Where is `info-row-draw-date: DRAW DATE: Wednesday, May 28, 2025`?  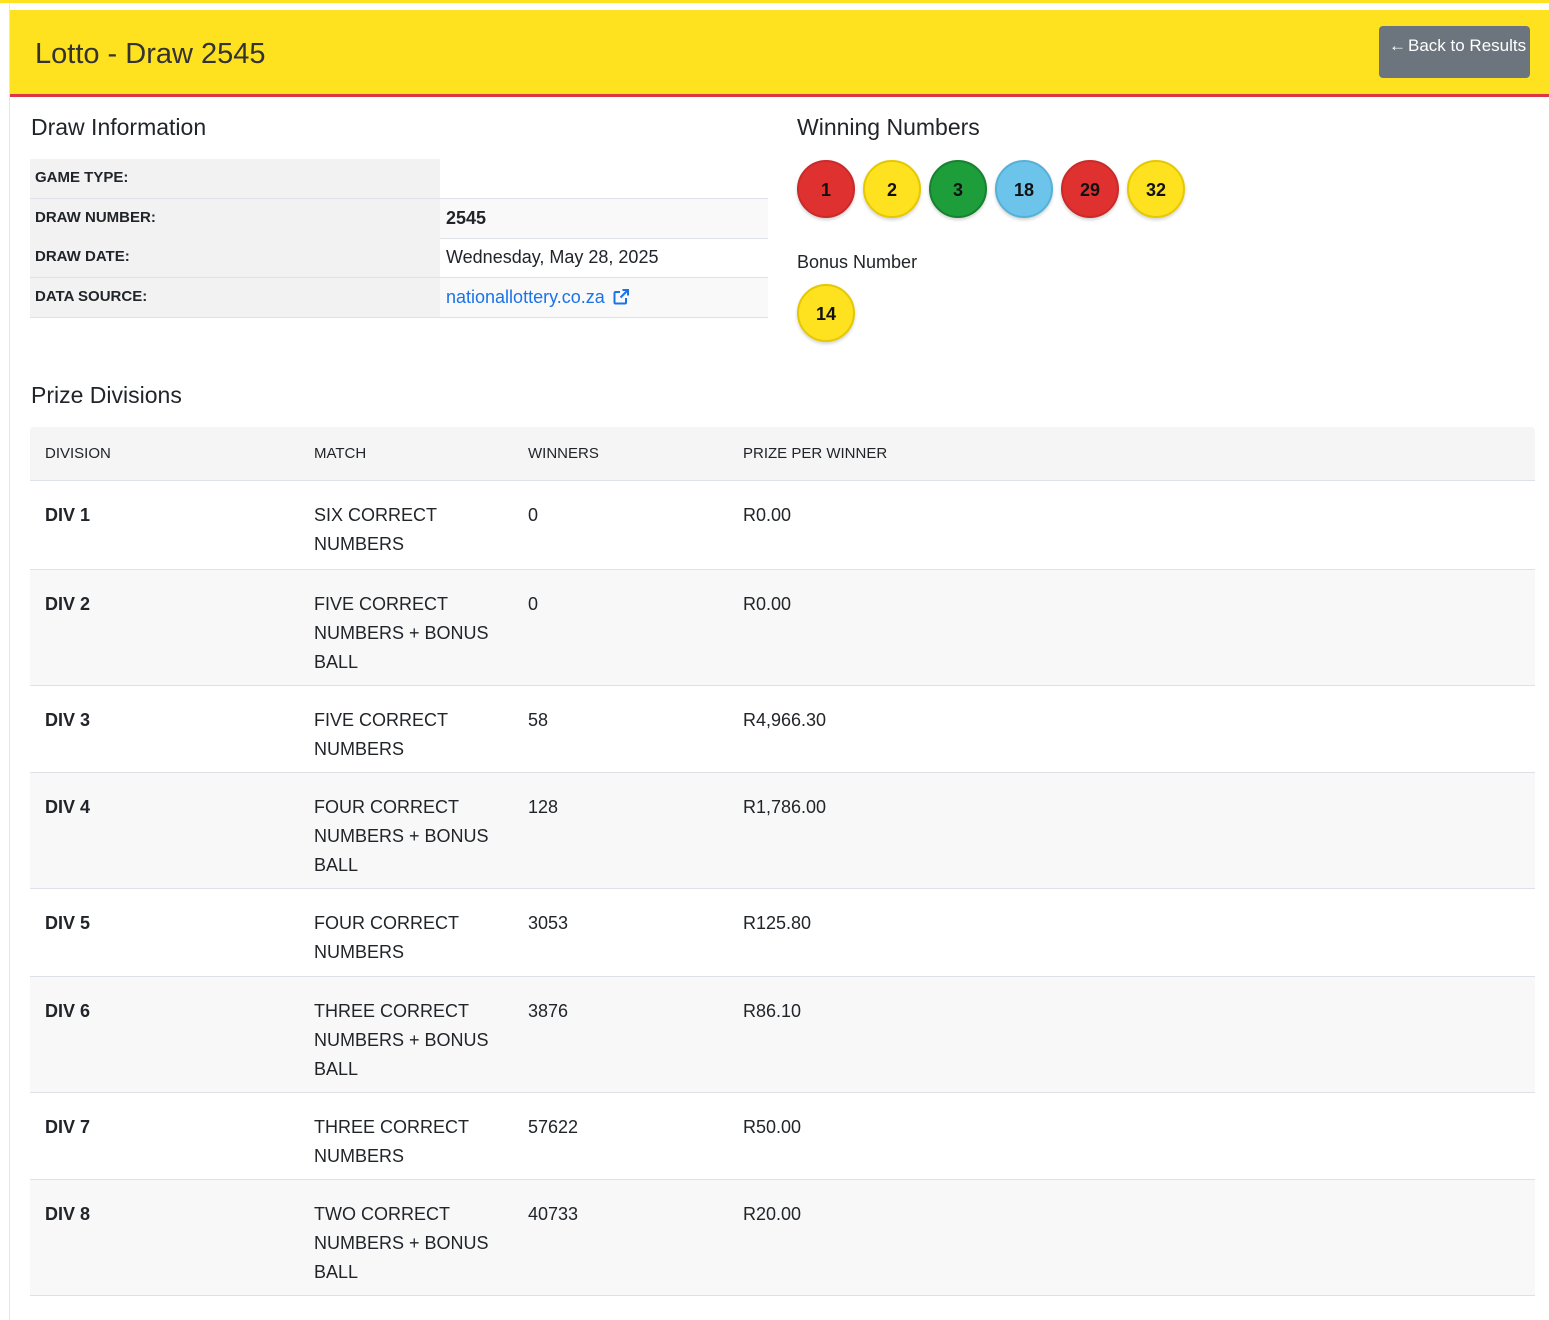
info-row-draw-date: DRAW DATE: Wednesday, May 28, 2025 is located at coordinates (399, 258).